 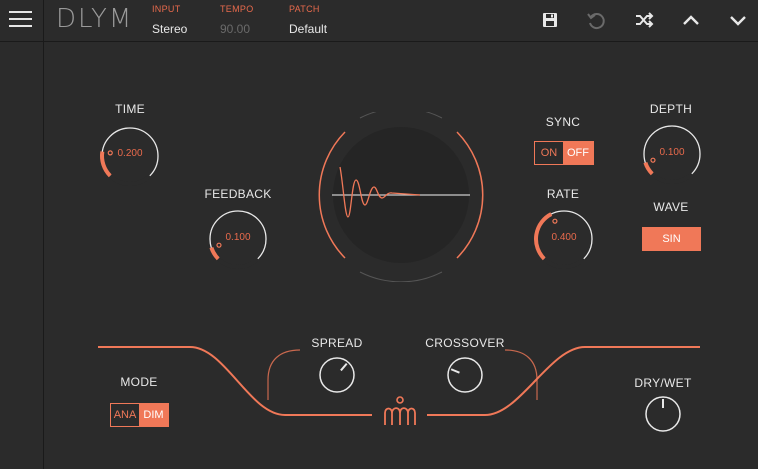 I want to click on spread-knob, so click(x=337, y=375).